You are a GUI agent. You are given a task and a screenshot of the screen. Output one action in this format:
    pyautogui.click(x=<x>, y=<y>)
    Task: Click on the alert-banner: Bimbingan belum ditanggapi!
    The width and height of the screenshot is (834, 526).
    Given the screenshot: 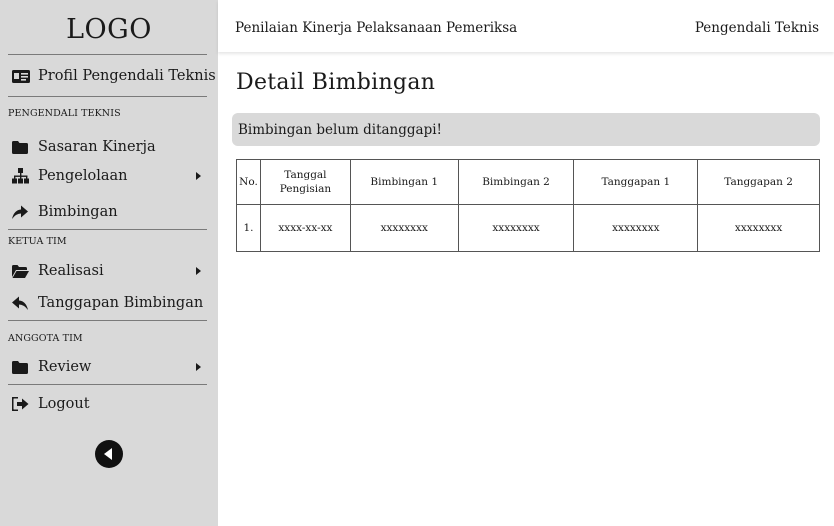 What is the action you would take?
    pyautogui.click(x=526, y=129)
    